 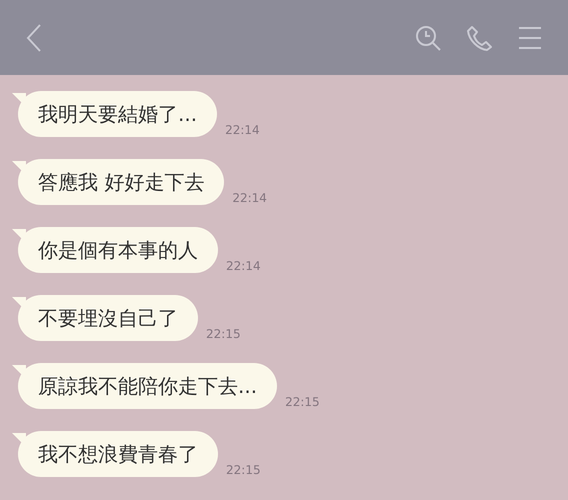 I want to click on message-bubble: 我不想浪費青春了, so click(x=115, y=454).